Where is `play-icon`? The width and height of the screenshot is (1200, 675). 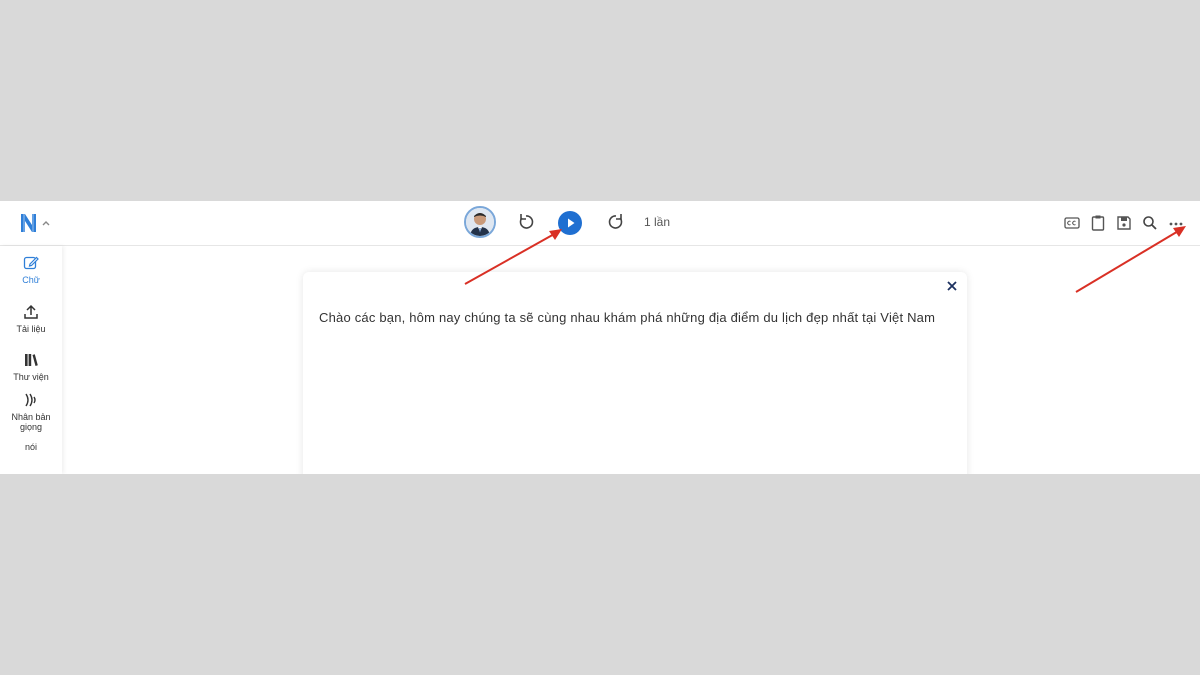
play-icon is located at coordinates (571, 223).